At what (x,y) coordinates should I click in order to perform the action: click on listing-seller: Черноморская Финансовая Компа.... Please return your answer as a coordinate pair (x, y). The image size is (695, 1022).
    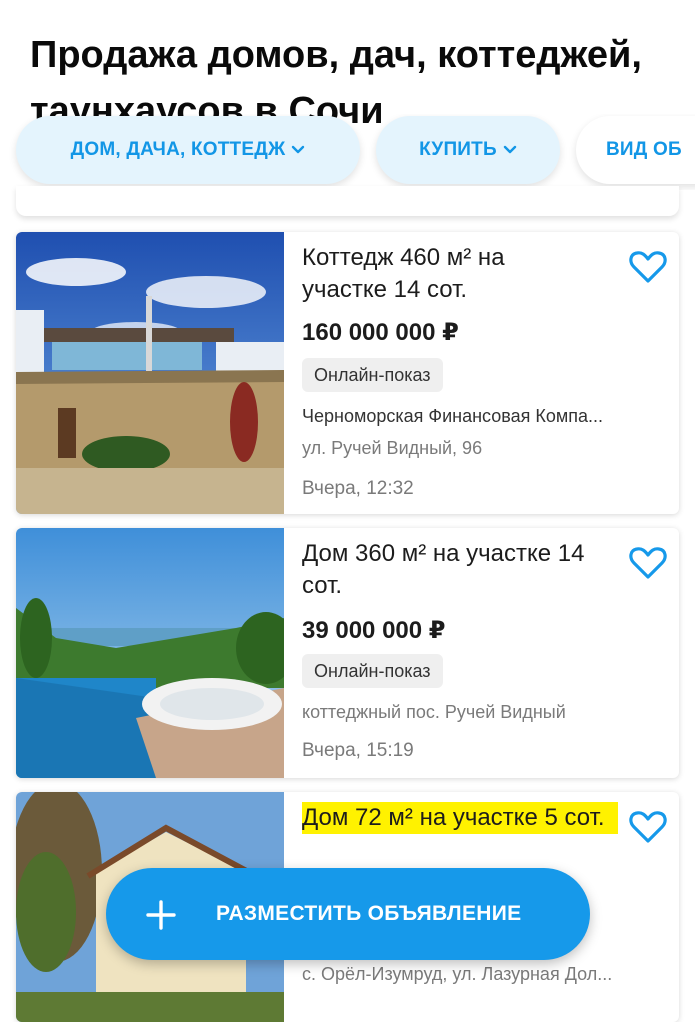
    Looking at the image, I should click on (452, 416).